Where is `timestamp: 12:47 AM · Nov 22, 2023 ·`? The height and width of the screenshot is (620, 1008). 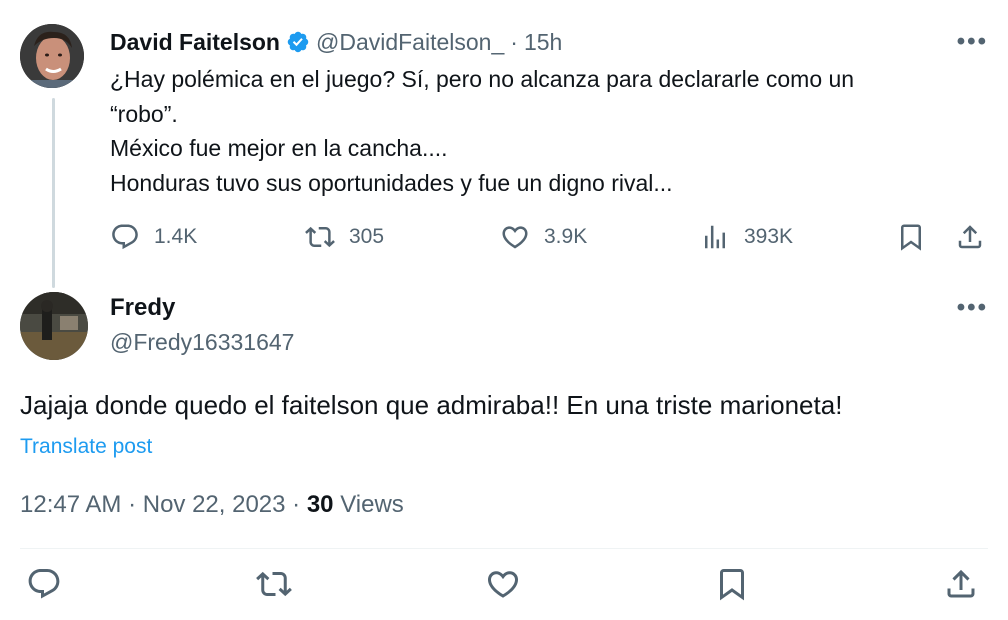
timestamp: 12:47 AM · Nov 22, 2023 · is located at coordinates (163, 504).